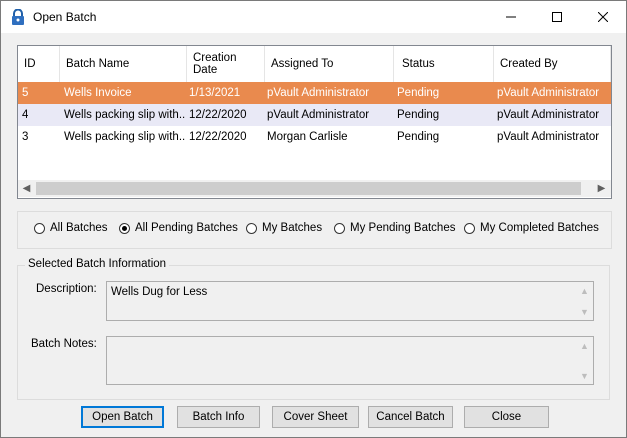 This screenshot has height=438, width=627. I want to click on maximize-icon, so click(557, 17).